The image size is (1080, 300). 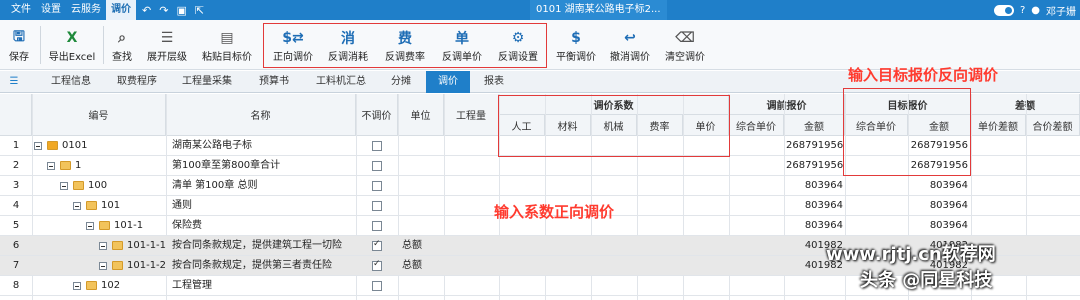 I want to click on header-diff-total: 合价差额, so click(x=1053, y=125).